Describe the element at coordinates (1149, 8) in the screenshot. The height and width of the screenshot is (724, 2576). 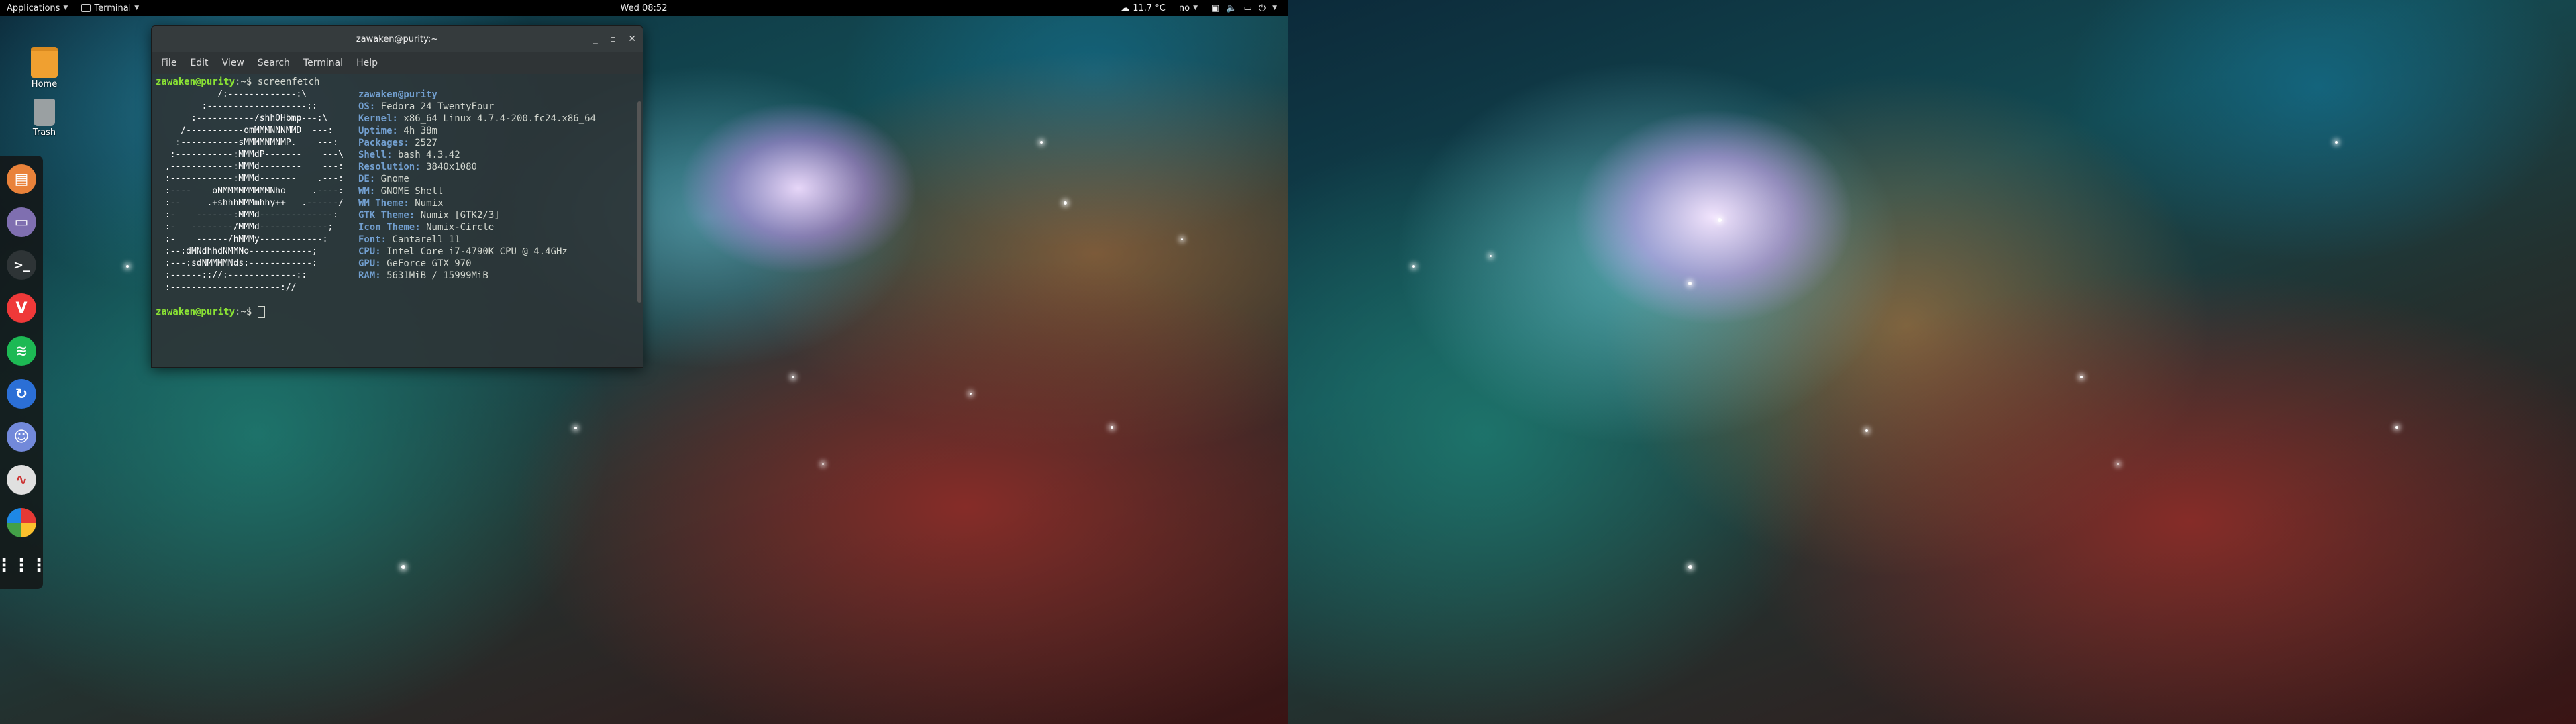
I see `weather-temp: 11.7 °C` at that location.